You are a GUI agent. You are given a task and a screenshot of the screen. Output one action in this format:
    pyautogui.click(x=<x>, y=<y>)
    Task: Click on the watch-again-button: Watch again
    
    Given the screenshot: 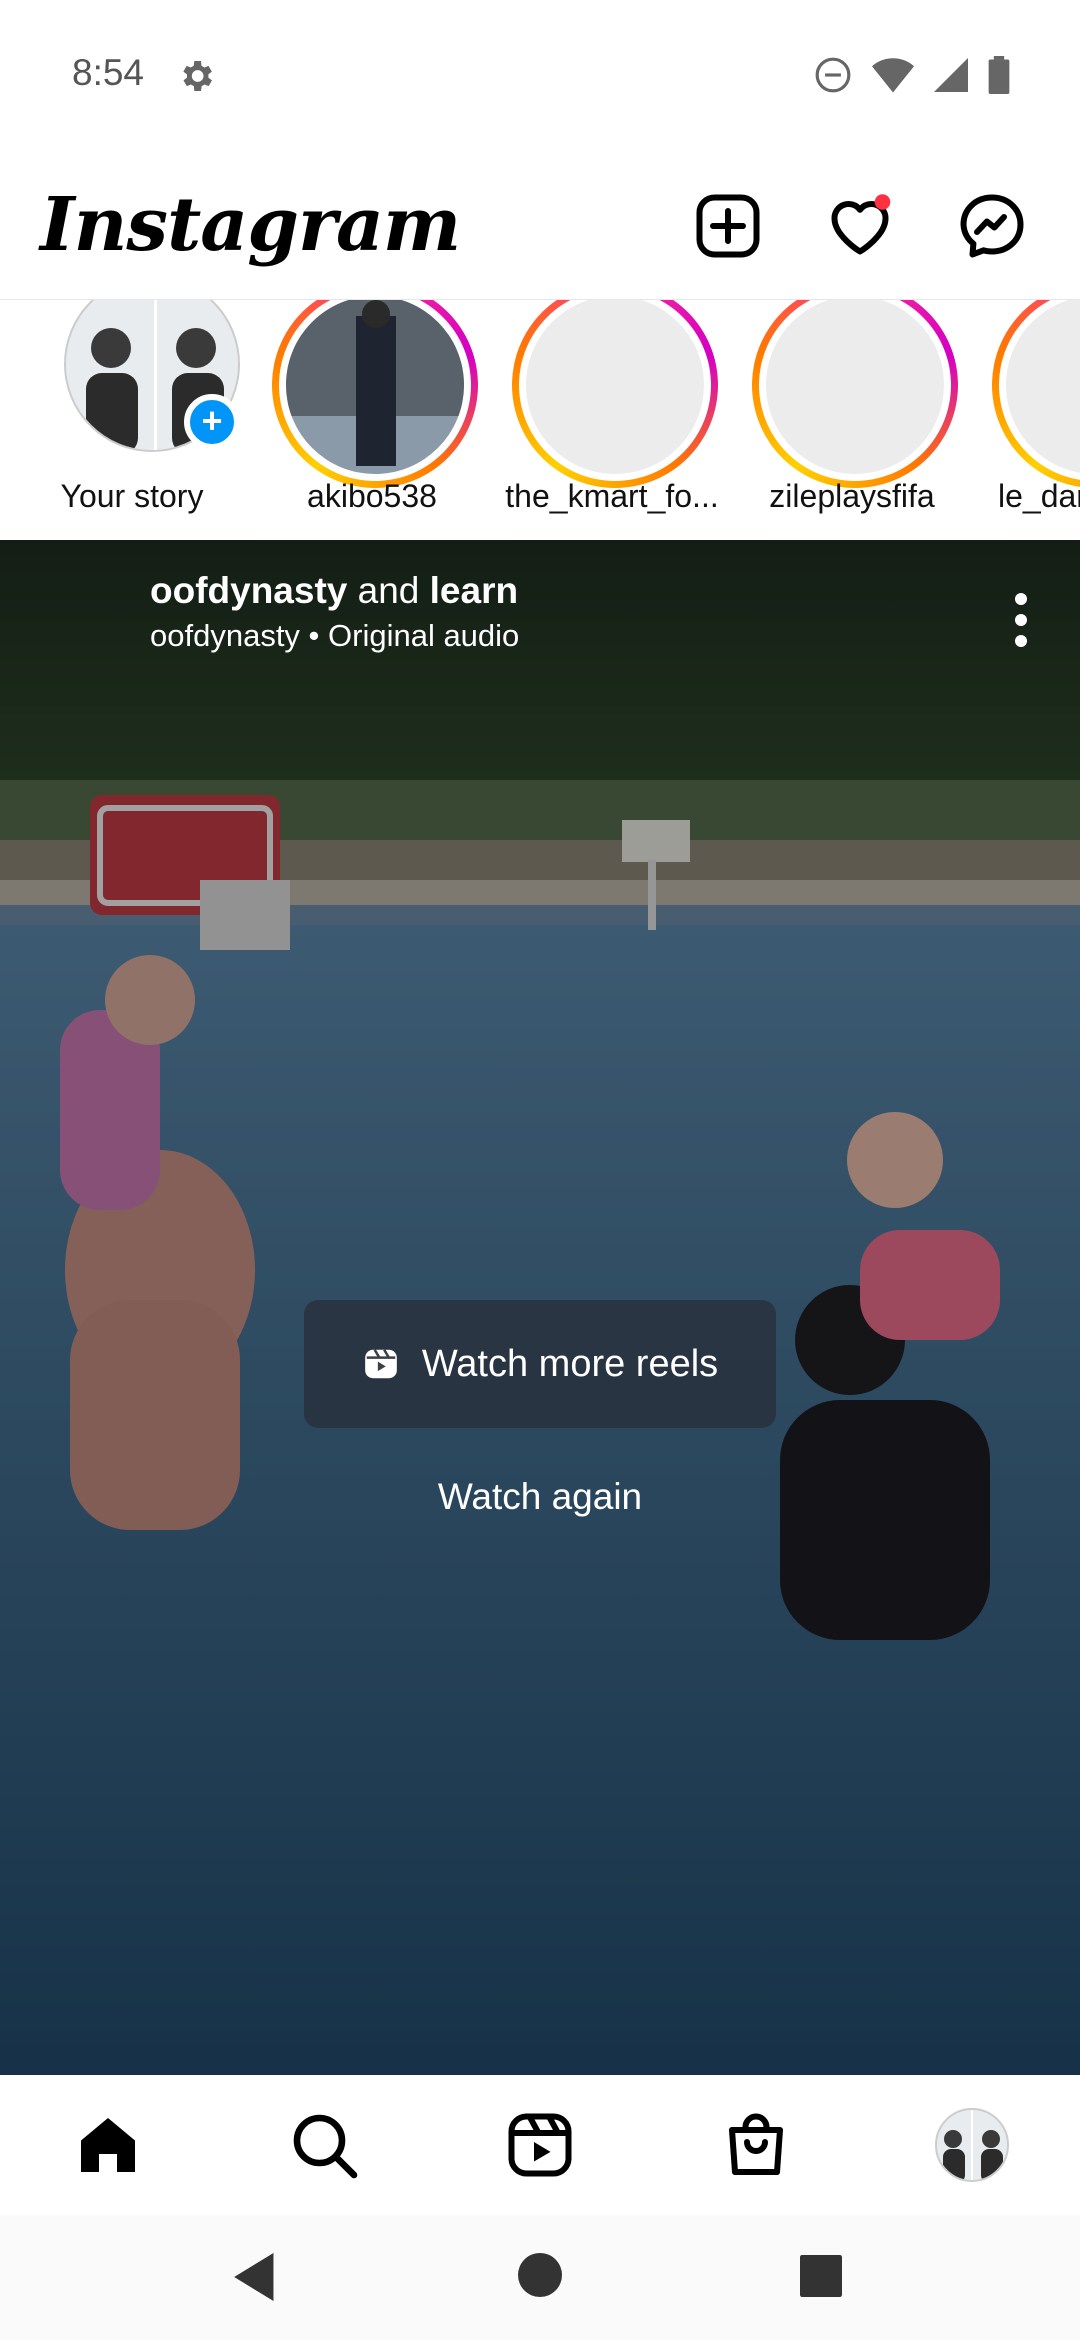 What is the action you would take?
    pyautogui.click(x=540, y=1497)
    